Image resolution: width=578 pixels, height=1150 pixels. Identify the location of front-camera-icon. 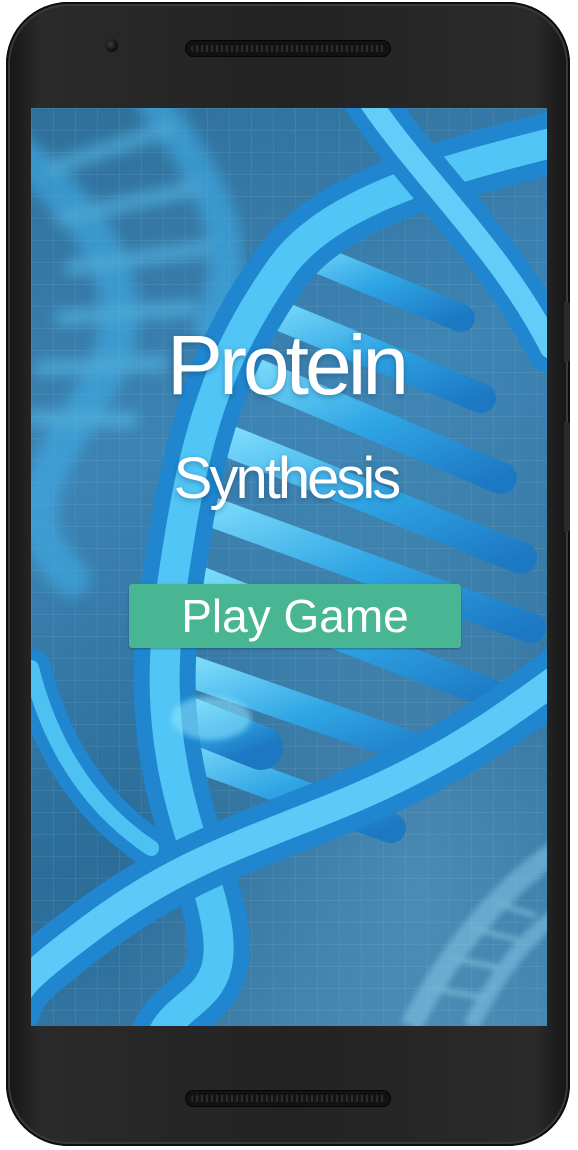
(111, 45).